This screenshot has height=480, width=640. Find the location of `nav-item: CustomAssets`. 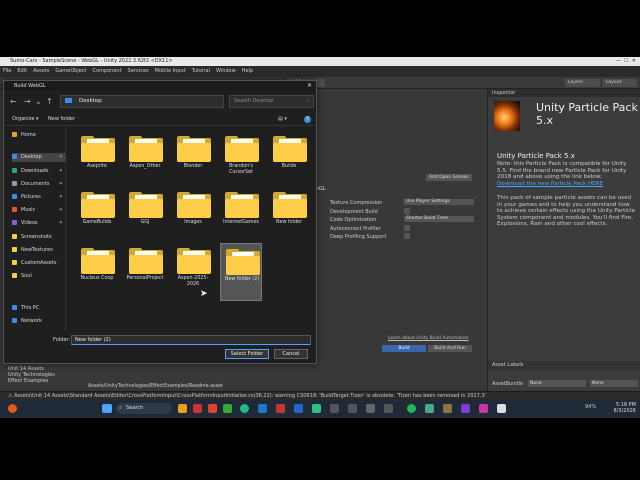

nav-item: CustomAssets is located at coordinates (39, 263).